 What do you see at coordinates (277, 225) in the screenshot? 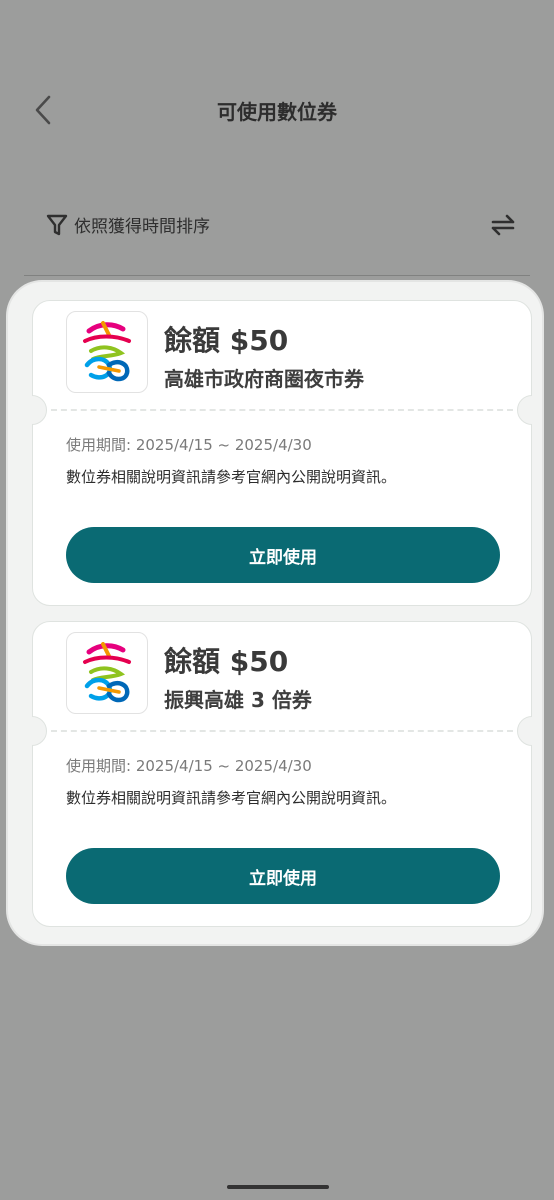
I see `filter-bar: 依照獲得時間排序` at bounding box center [277, 225].